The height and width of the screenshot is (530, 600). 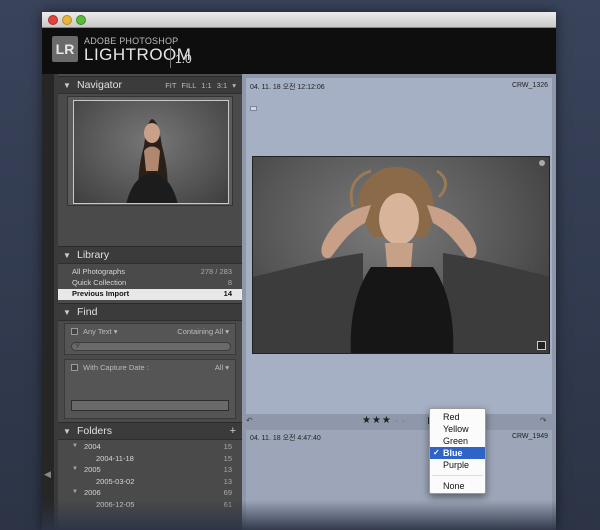 What do you see at coordinates (150, 405) in the screenshot?
I see `capture-date-field` at bounding box center [150, 405].